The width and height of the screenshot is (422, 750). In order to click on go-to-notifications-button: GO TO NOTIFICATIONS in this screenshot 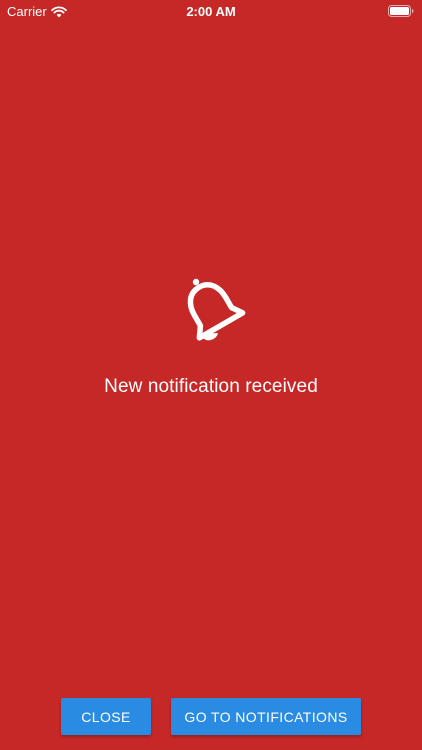, I will do `click(266, 716)`.